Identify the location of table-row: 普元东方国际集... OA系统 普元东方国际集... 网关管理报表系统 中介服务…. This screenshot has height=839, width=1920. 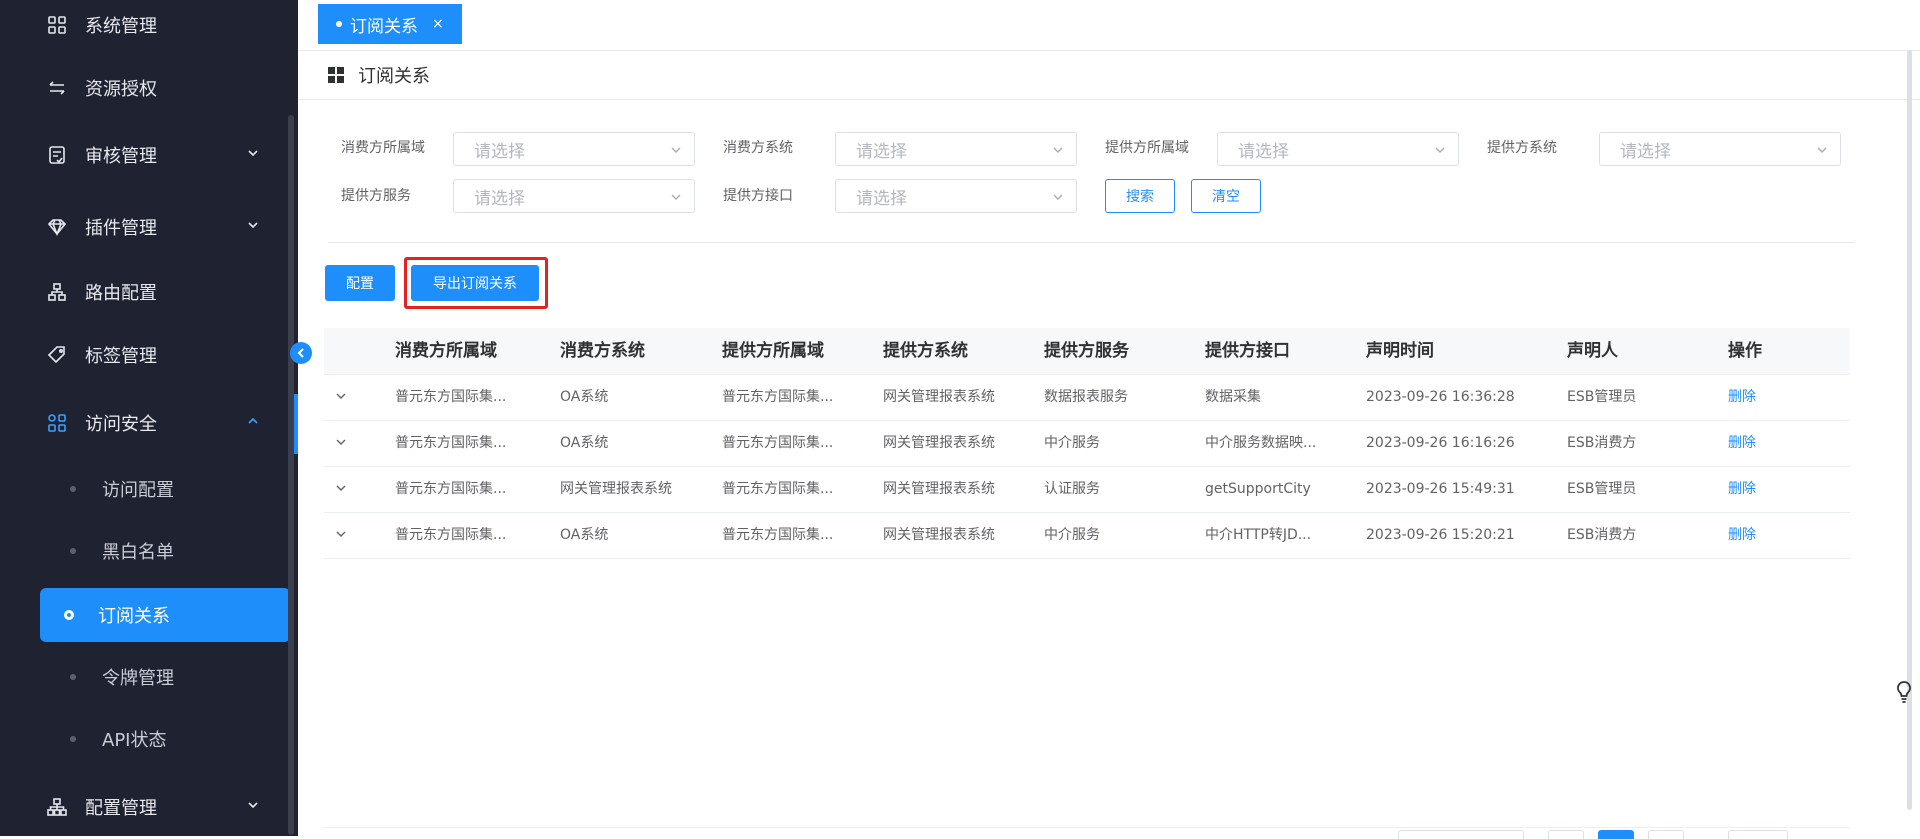
(1087, 444).